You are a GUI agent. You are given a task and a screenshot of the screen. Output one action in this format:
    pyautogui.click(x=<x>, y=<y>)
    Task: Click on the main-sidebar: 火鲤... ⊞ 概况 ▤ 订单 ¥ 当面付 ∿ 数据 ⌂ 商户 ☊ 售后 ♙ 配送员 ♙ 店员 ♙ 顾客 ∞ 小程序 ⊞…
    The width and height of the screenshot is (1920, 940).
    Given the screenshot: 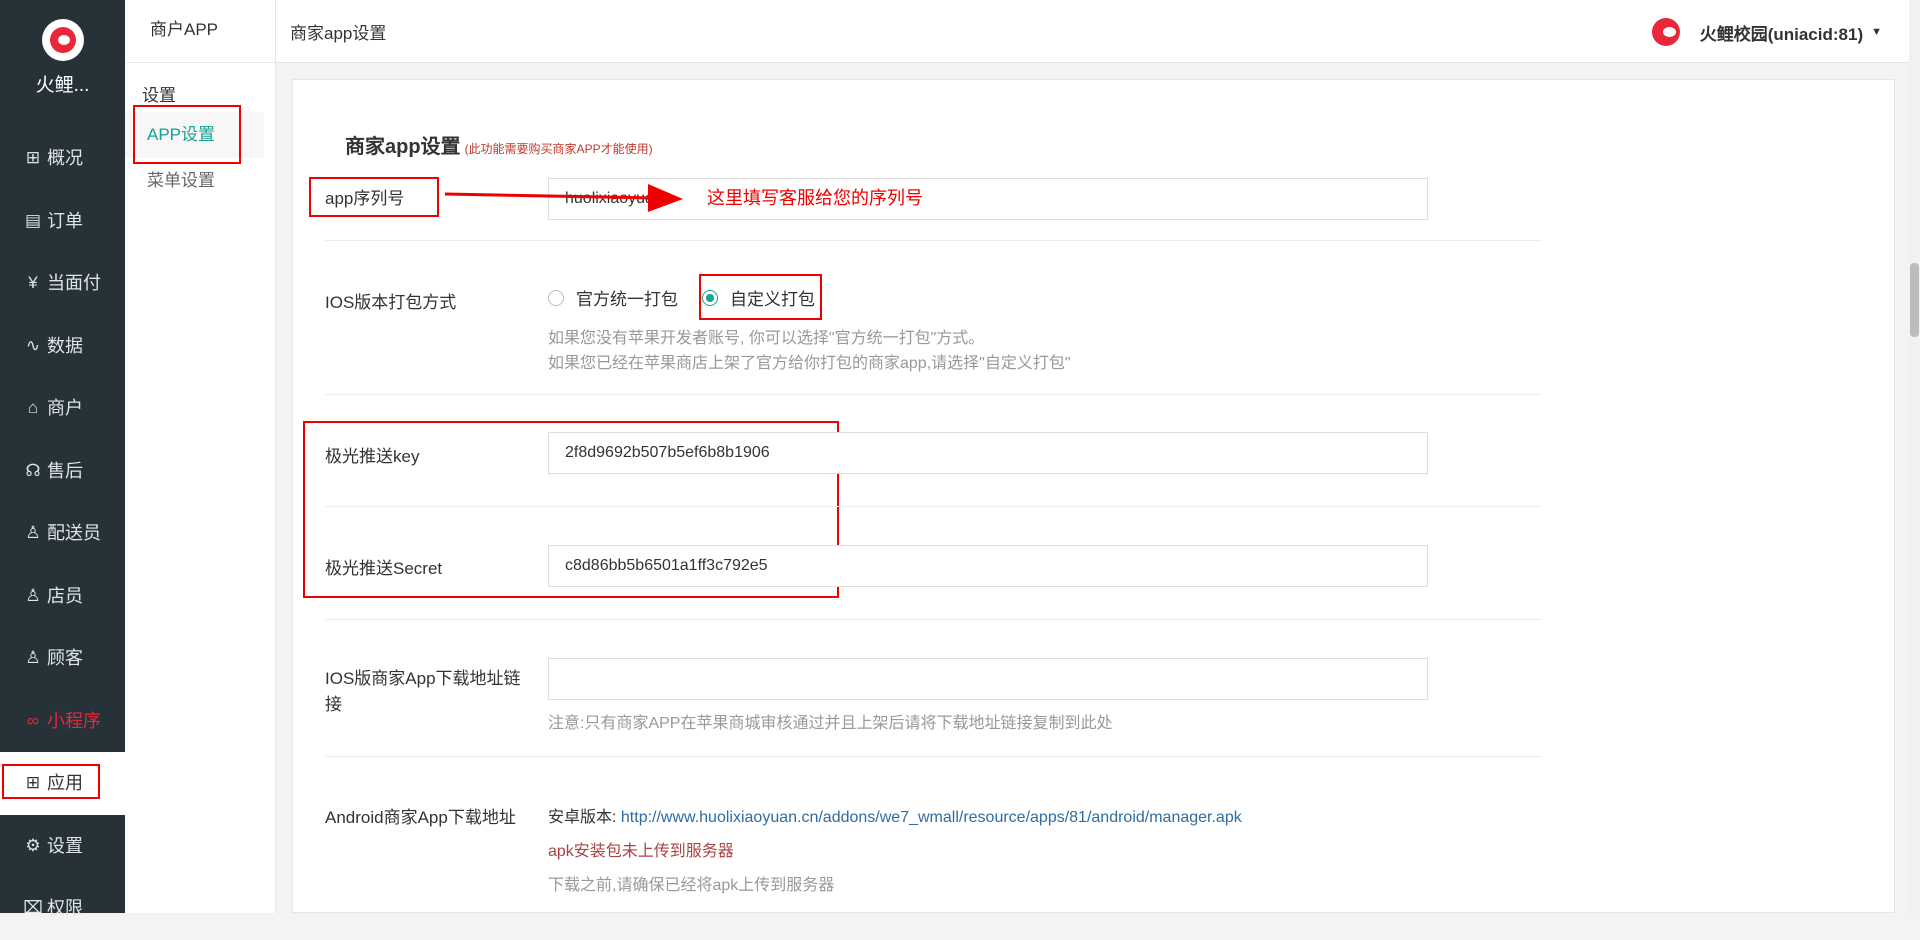 What is the action you would take?
    pyautogui.click(x=62, y=459)
    